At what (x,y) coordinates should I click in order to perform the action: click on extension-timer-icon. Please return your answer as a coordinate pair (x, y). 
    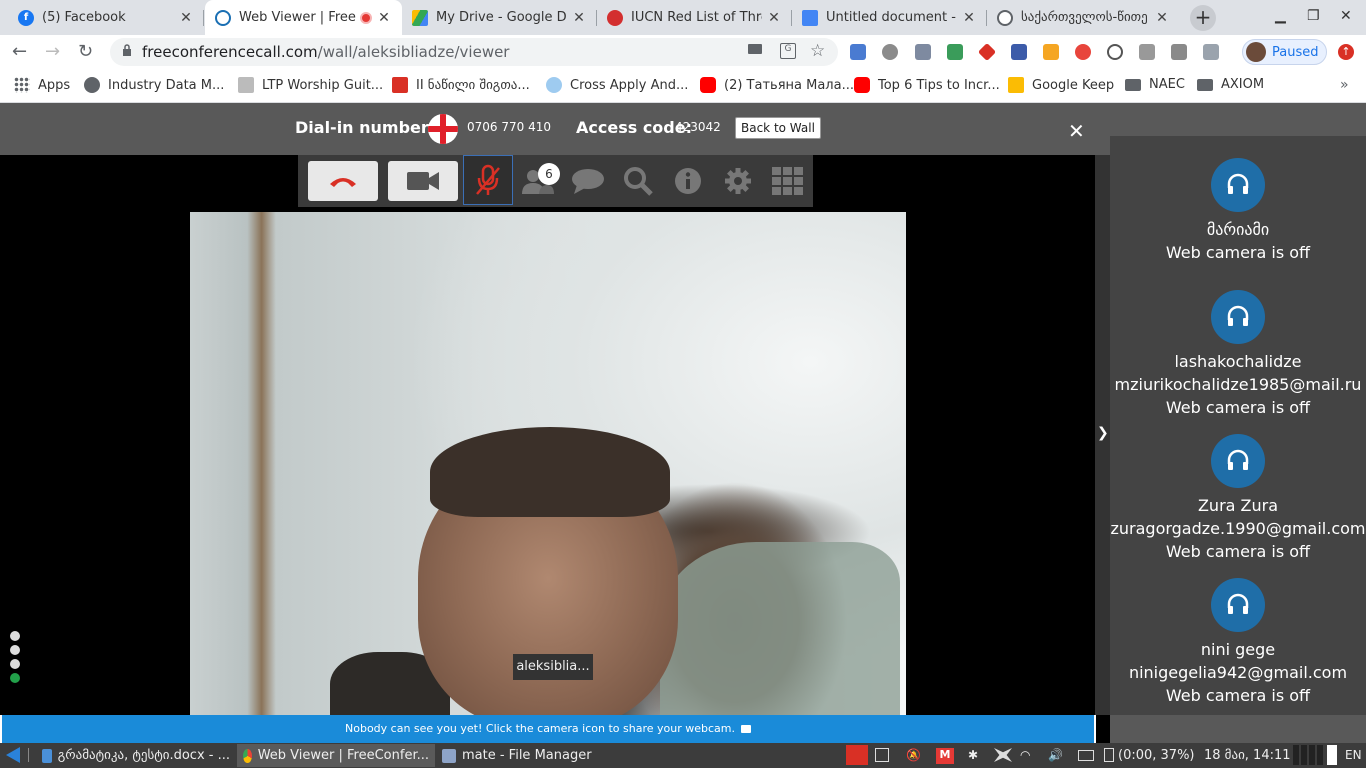
    Looking at the image, I should click on (1083, 52).